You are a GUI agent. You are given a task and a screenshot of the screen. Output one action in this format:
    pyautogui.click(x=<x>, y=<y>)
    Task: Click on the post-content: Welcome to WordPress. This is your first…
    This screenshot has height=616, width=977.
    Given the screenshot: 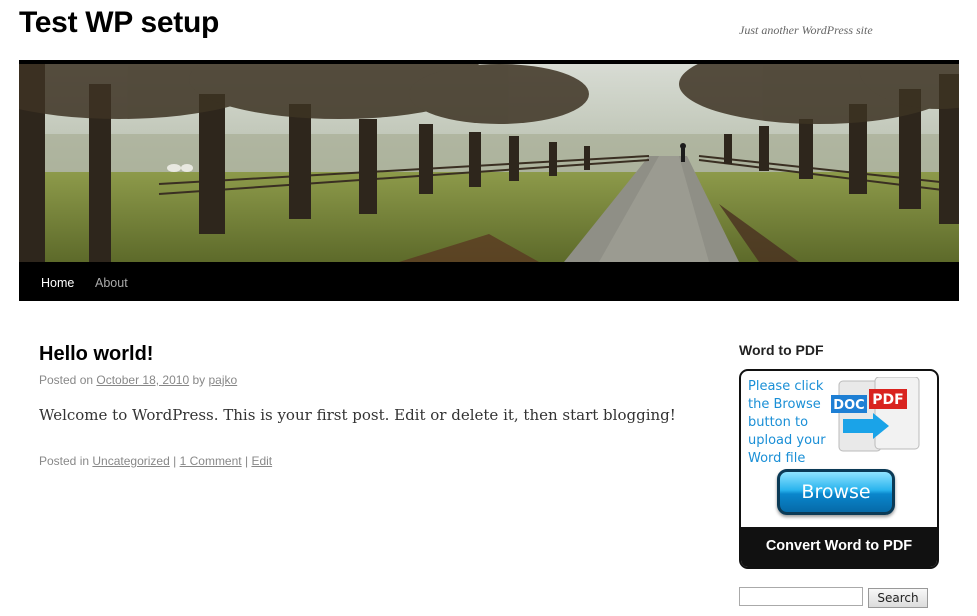 What is the action you would take?
    pyautogui.click(x=357, y=415)
    